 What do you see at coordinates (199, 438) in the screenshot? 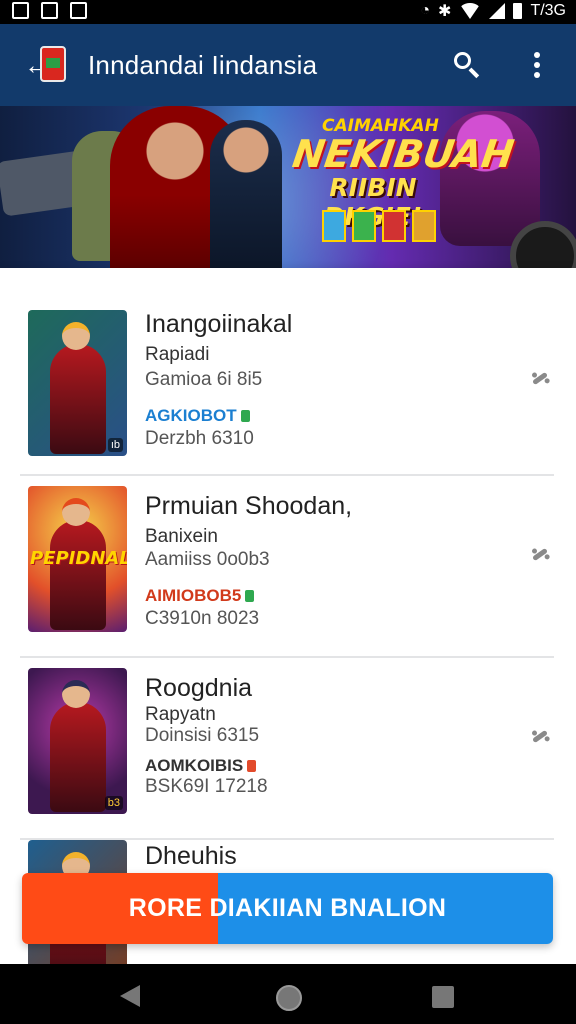
I see `game-stat: Derzbh 6310` at bounding box center [199, 438].